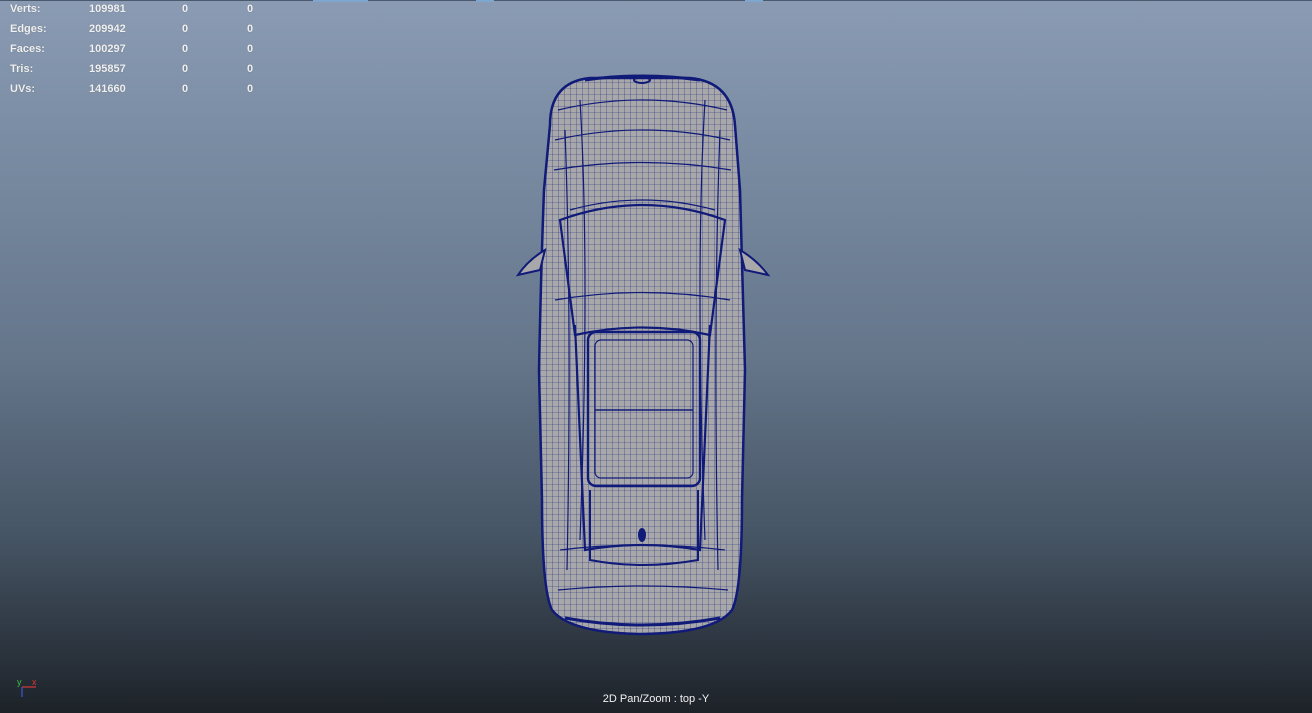  Describe the element at coordinates (140, 73) in the screenshot. I see `hud-row-tris: Tris: 195857 0 0` at that location.